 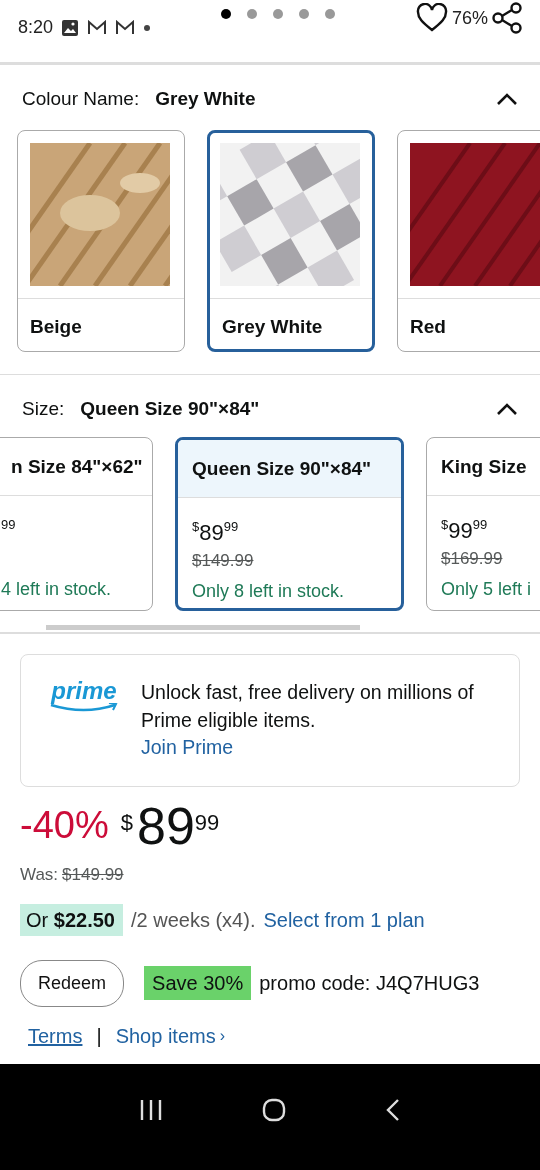 I want to click on battery-percent: 76%, so click(x=469, y=18).